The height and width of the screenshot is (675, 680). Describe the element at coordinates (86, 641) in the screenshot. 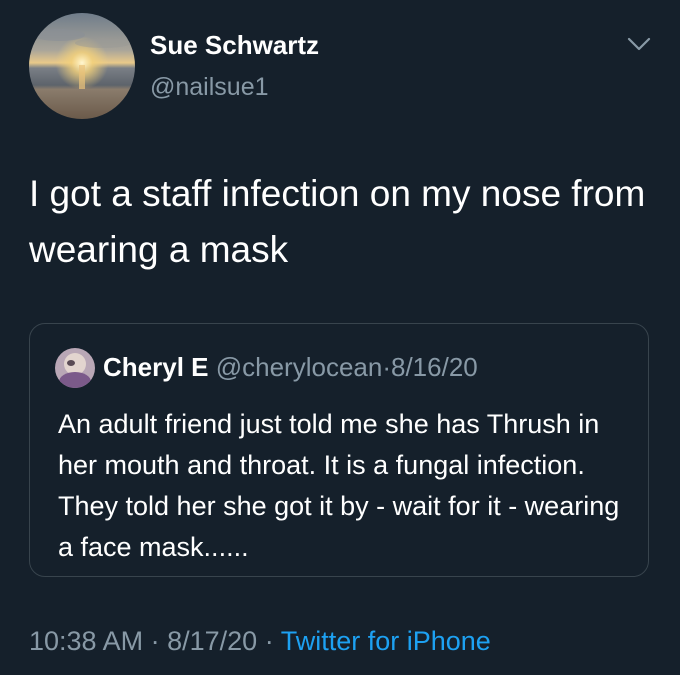

I see `tweet-time: 10:38 AM` at that location.